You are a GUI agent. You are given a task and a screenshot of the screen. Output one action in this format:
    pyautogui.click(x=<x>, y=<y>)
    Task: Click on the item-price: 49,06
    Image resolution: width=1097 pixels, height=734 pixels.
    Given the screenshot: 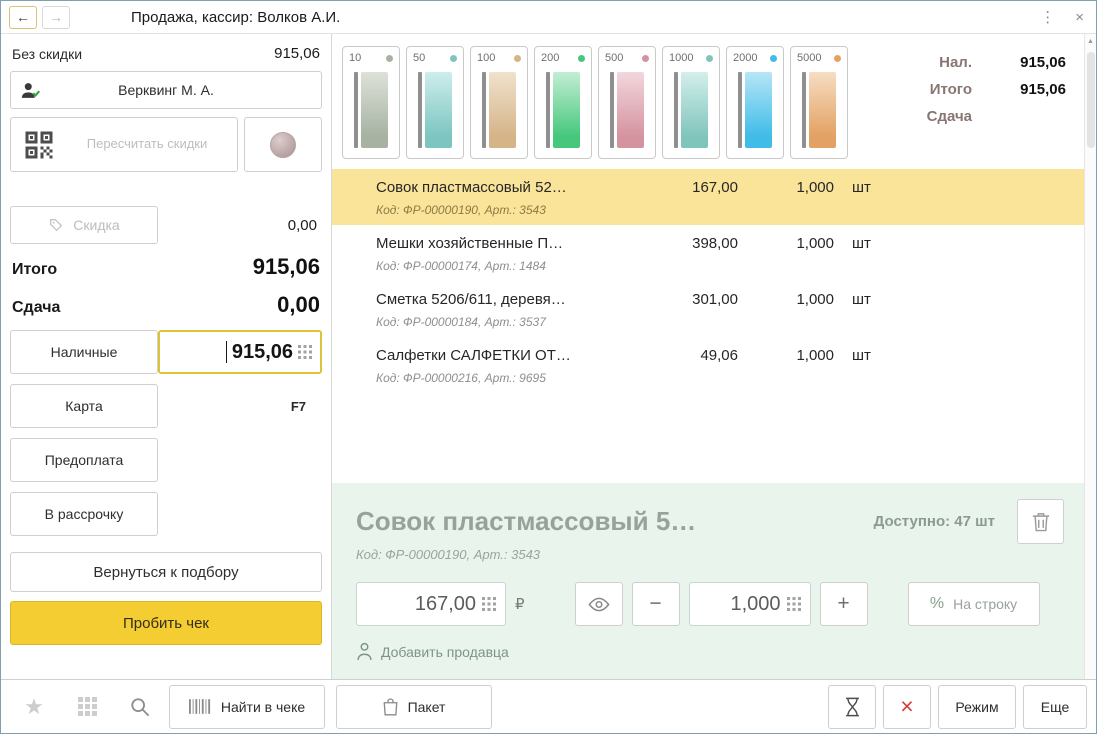 What is the action you would take?
    pyautogui.click(x=719, y=355)
    